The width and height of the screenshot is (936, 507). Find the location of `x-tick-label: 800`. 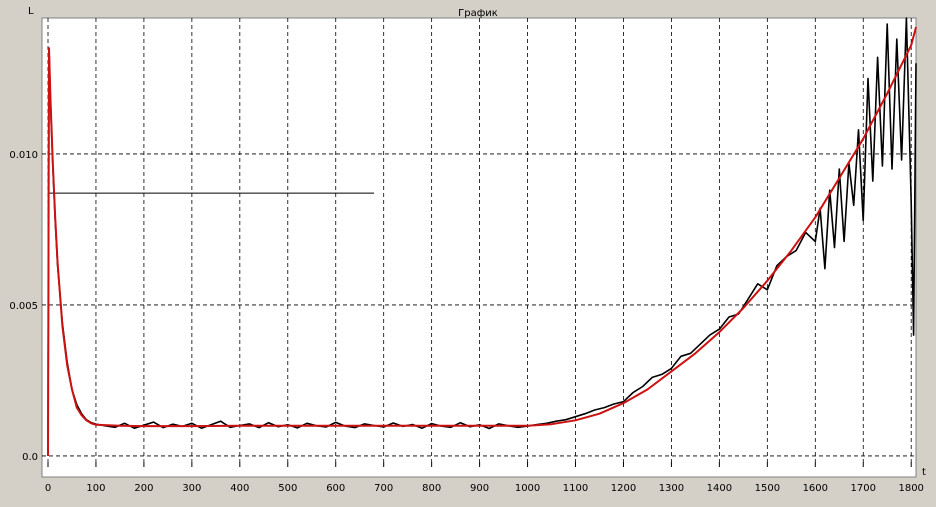

x-tick-label: 800 is located at coordinates (431, 488).